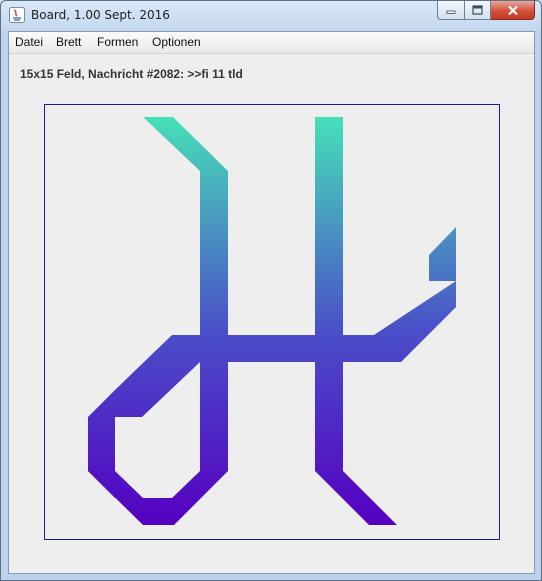  What do you see at coordinates (271, 16) in the screenshot?
I see `title-bar: Board, 1.00 Sept. 2016` at bounding box center [271, 16].